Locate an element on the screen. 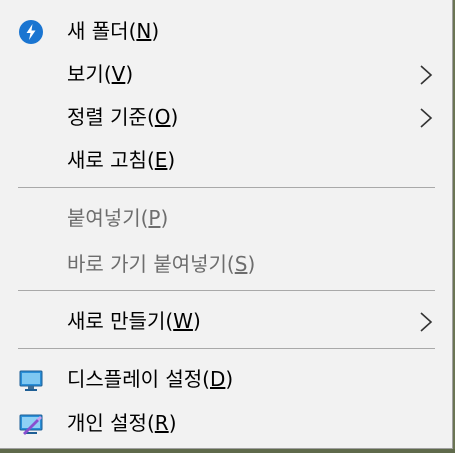 The height and width of the screenshot is (453, 455). menu-item-label: 개인 설정(R) is located at coordinates (122, 423).